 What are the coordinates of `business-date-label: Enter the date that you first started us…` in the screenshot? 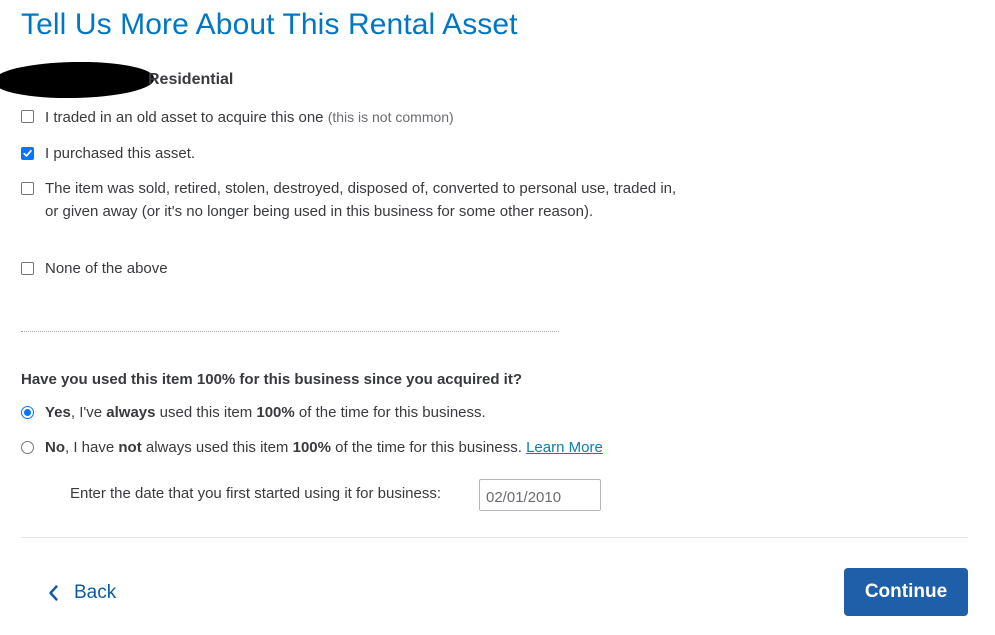 It's located at (256, 493).